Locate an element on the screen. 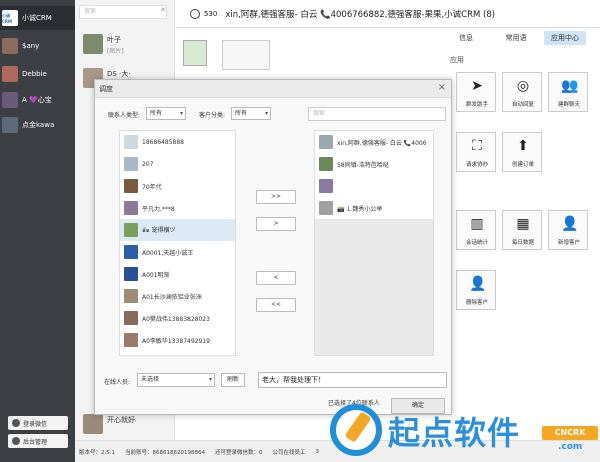 This screenshot has width=600, height=462. message-input: 老大，帮我处理下！ is located at coordinates (352, 380).